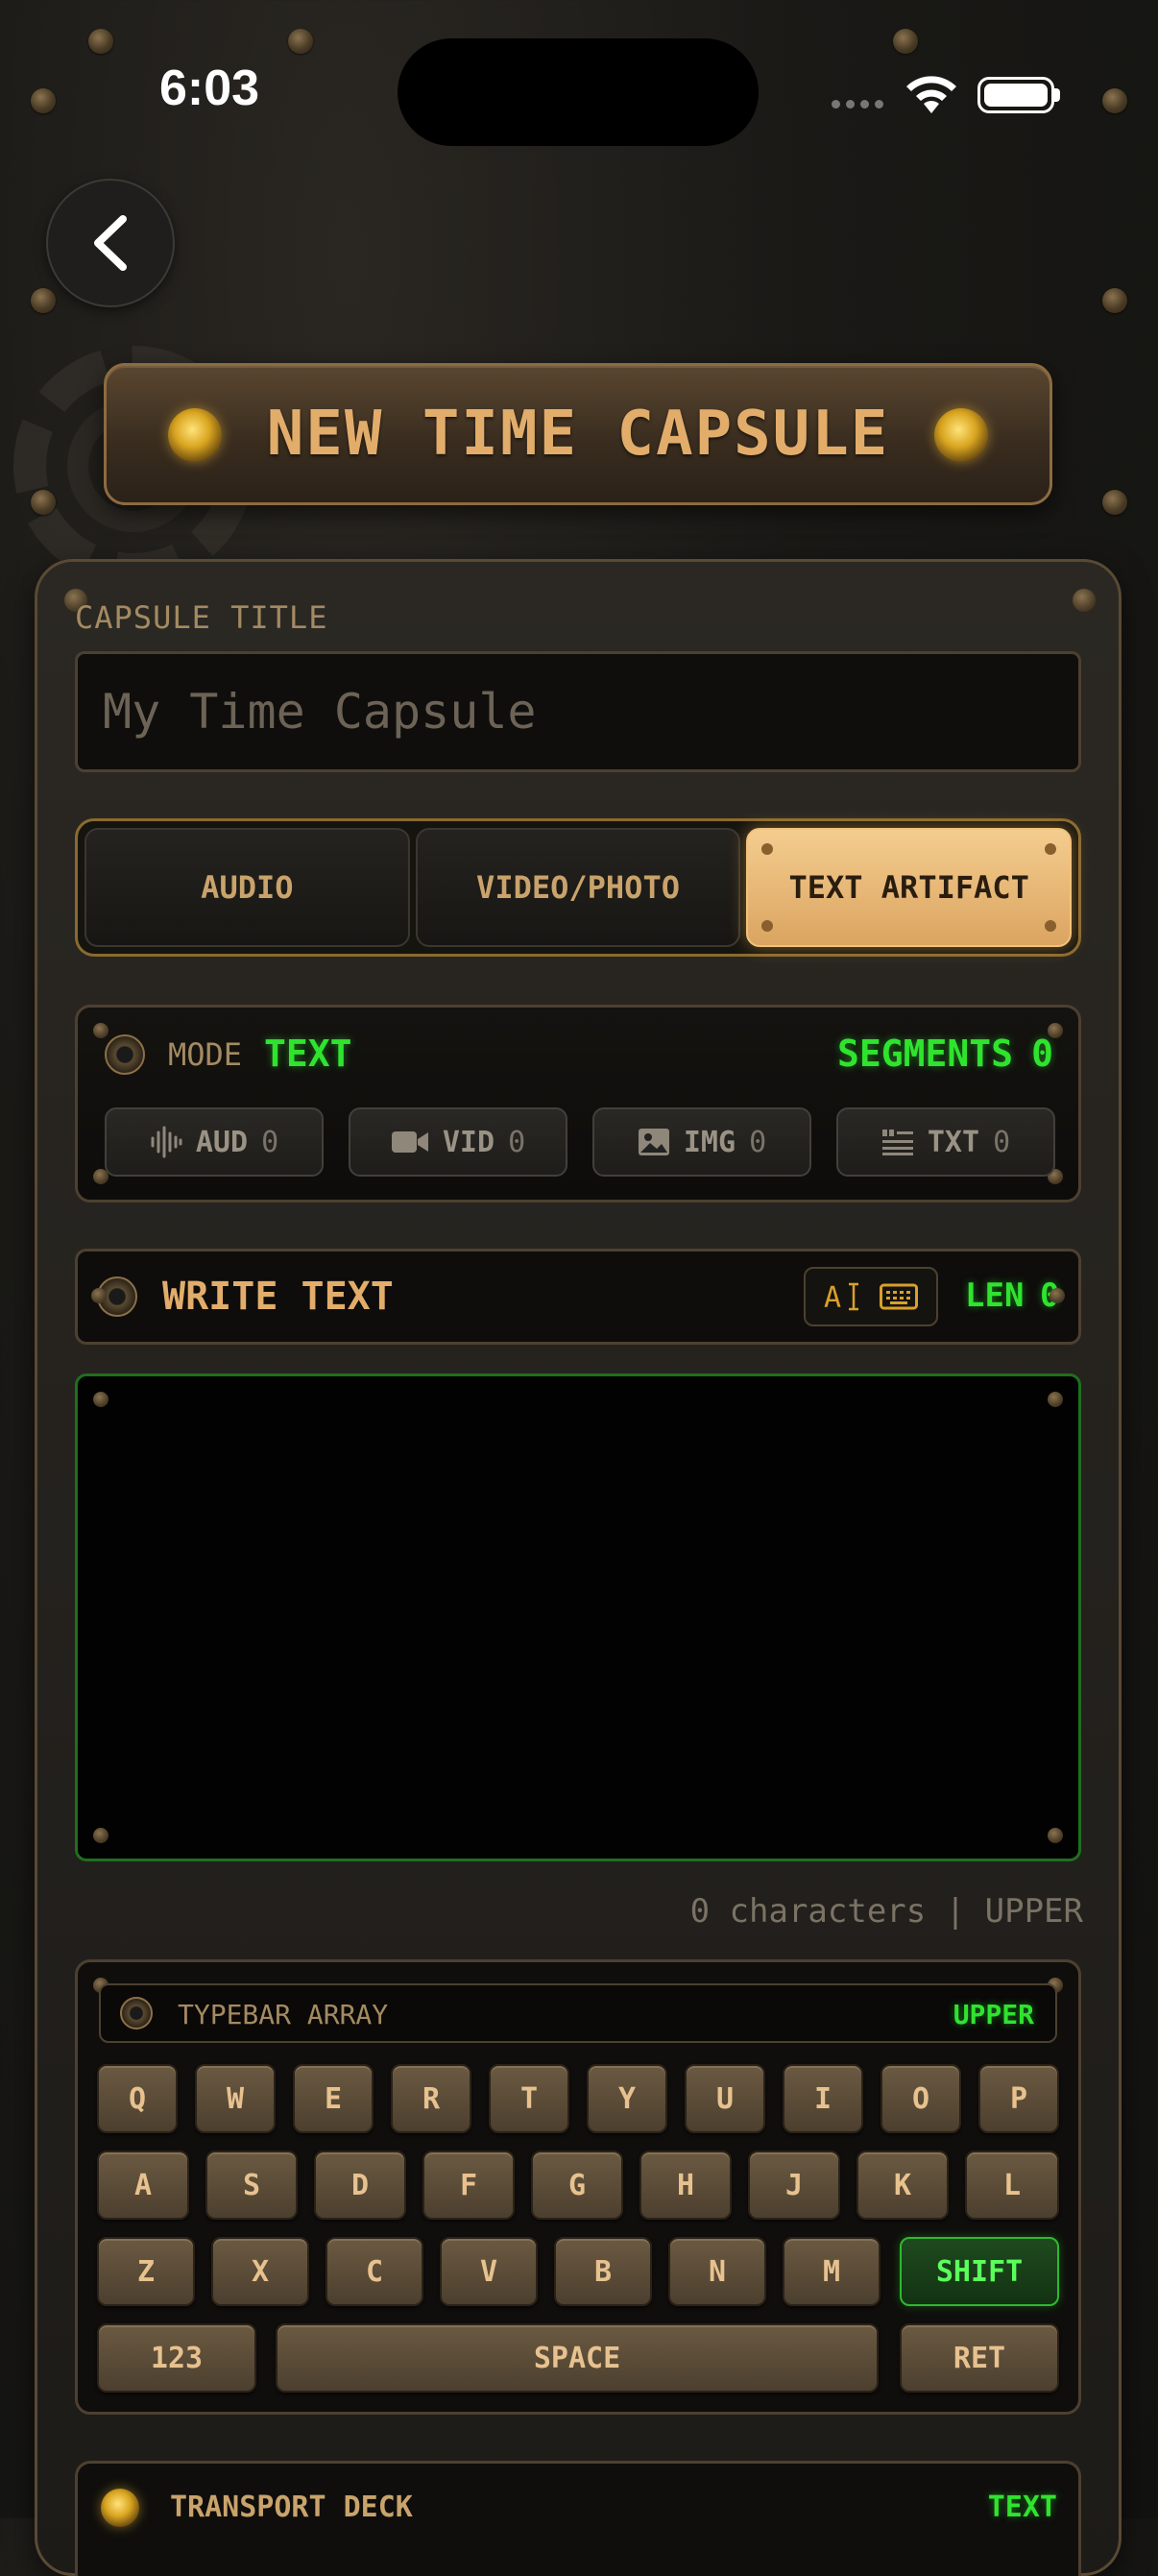 Image resolution: width=1158 pixels, height=2576 pixels. What do you see at coordinates (409, 1142) in the screenshot?
I see `video-camera-icon` at bounding box center [409, 1142].